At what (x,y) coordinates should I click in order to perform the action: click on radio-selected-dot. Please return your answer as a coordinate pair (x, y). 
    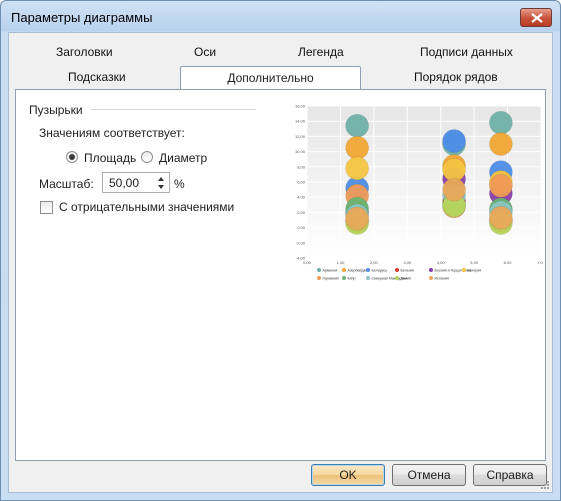
    Looking at the image, I should click on (72, 157).